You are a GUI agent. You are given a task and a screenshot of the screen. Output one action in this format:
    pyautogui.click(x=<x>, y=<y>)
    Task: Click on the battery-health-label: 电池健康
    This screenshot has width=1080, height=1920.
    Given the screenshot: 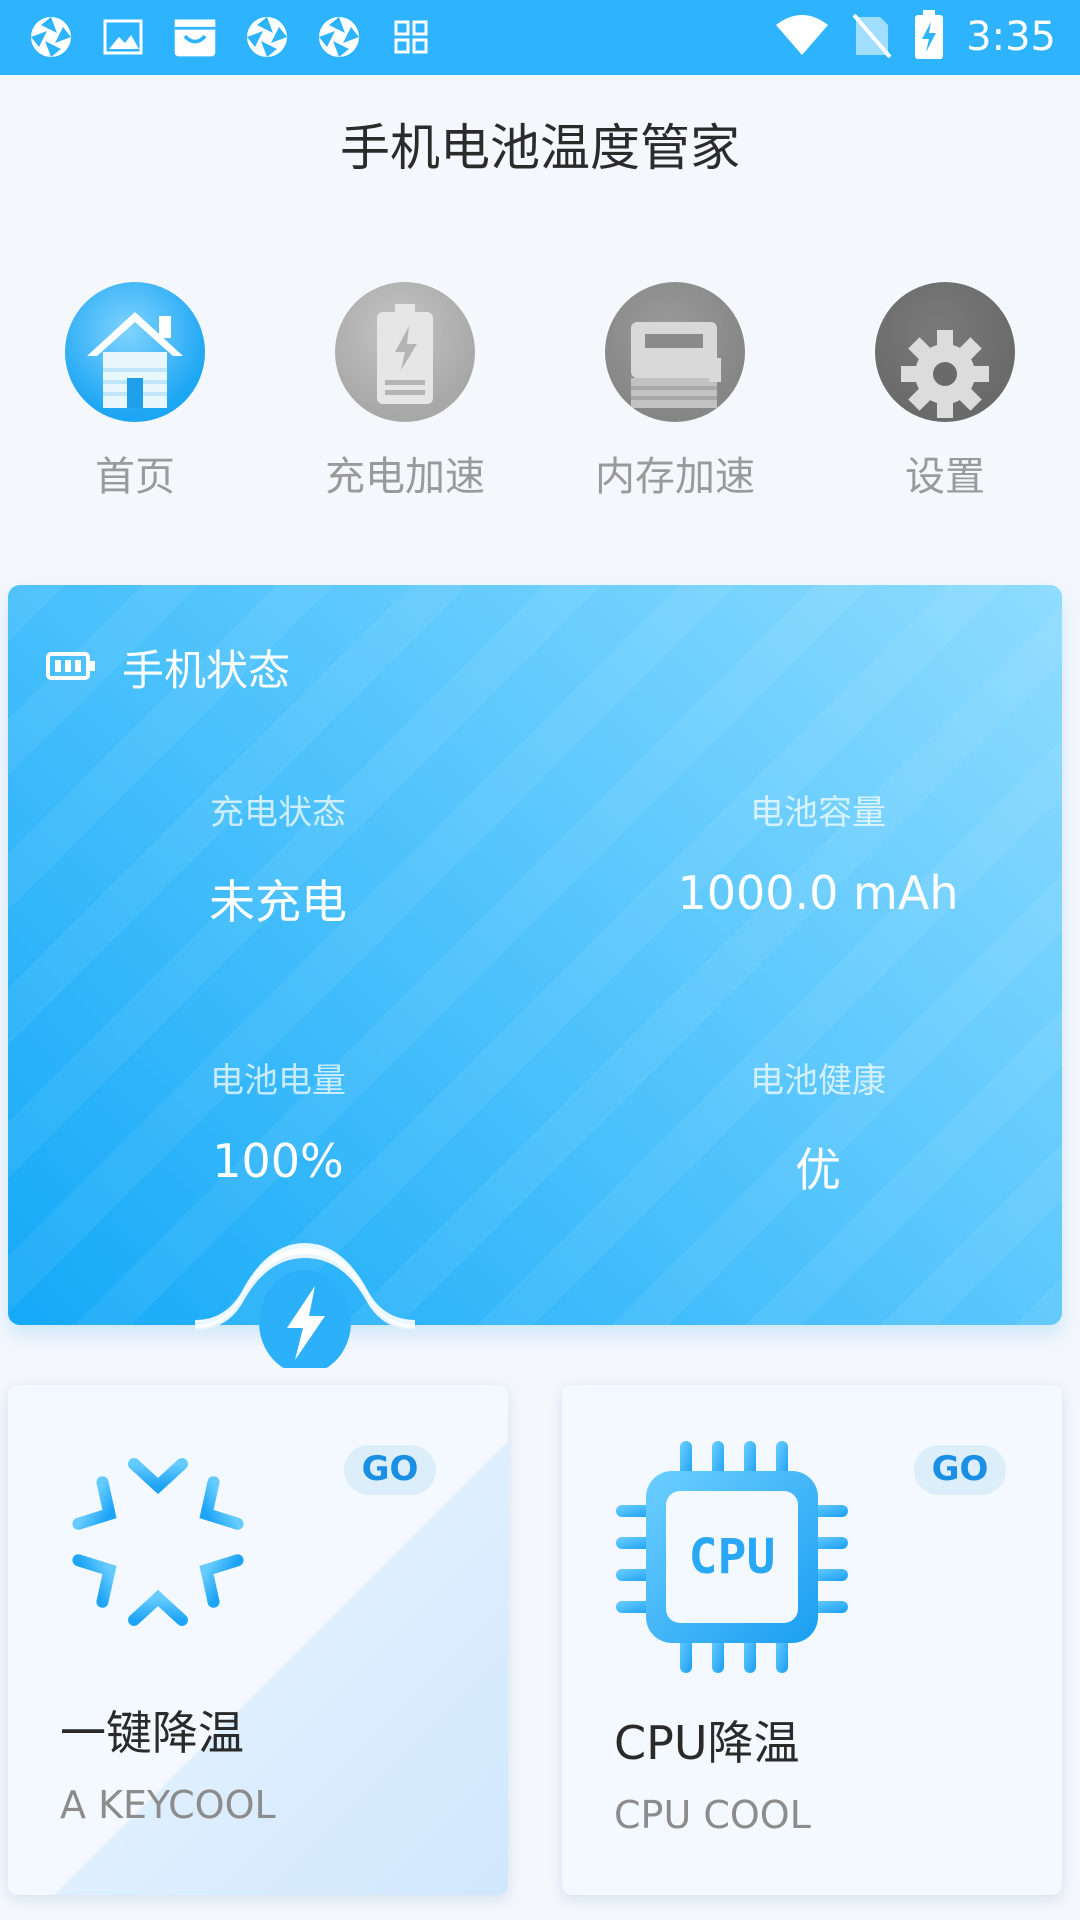 What is the action you would take?
    pyautogui.click(x=818, y=1081)
    